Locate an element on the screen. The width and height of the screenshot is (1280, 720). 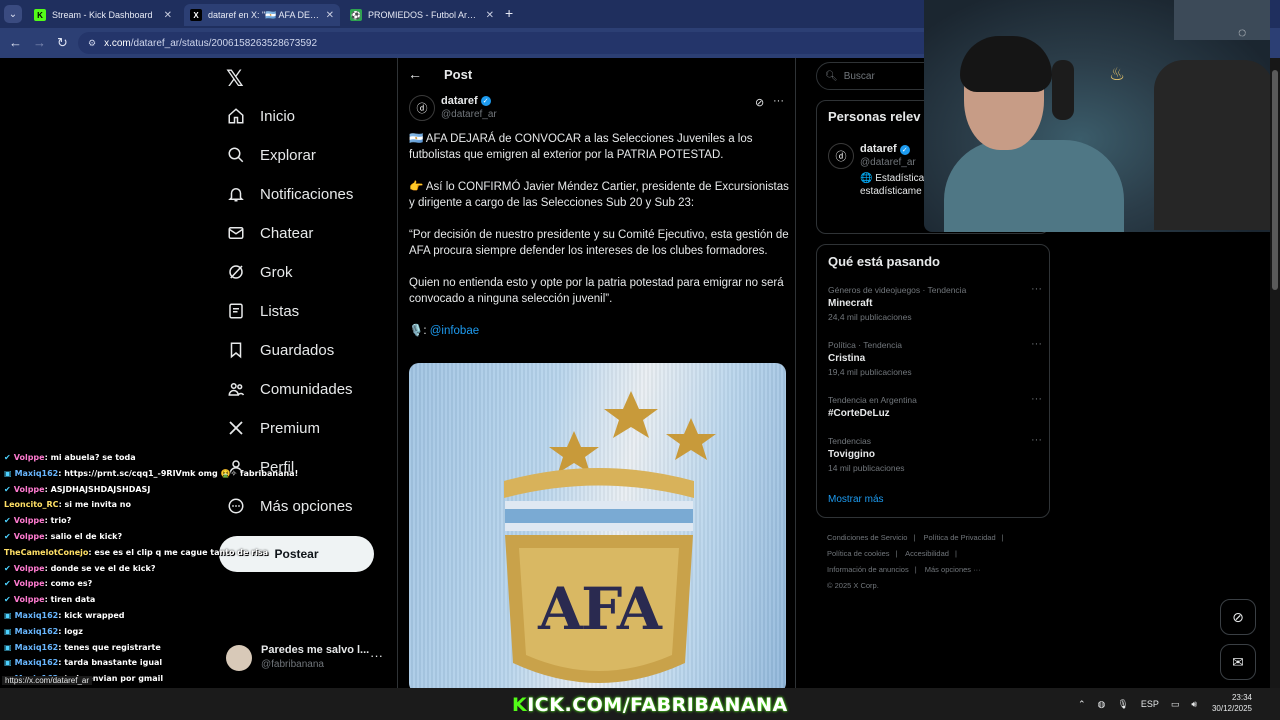
status-url-tooltip: https://x.com/dataref_ar is located at coordinates (47, 680).